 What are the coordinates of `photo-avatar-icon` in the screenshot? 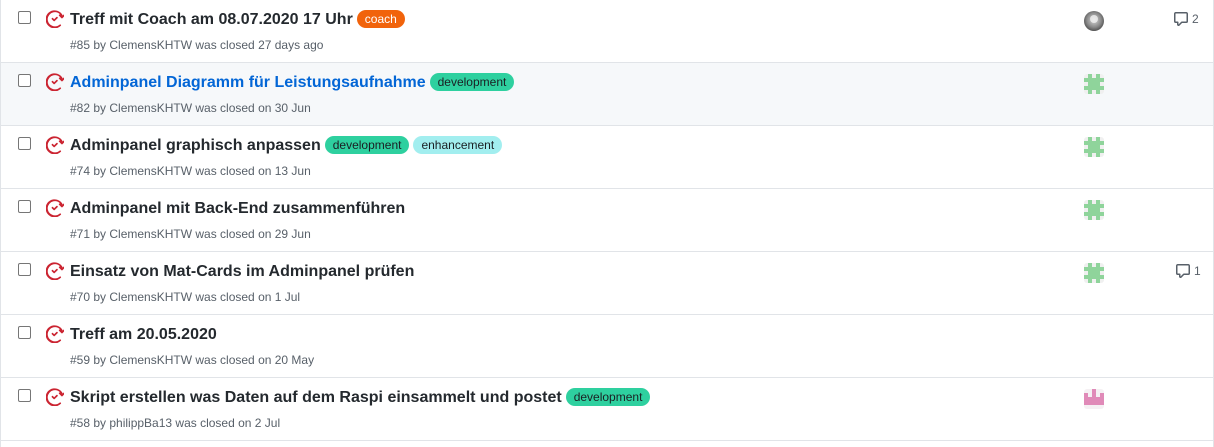 It's located at (1094, 21).